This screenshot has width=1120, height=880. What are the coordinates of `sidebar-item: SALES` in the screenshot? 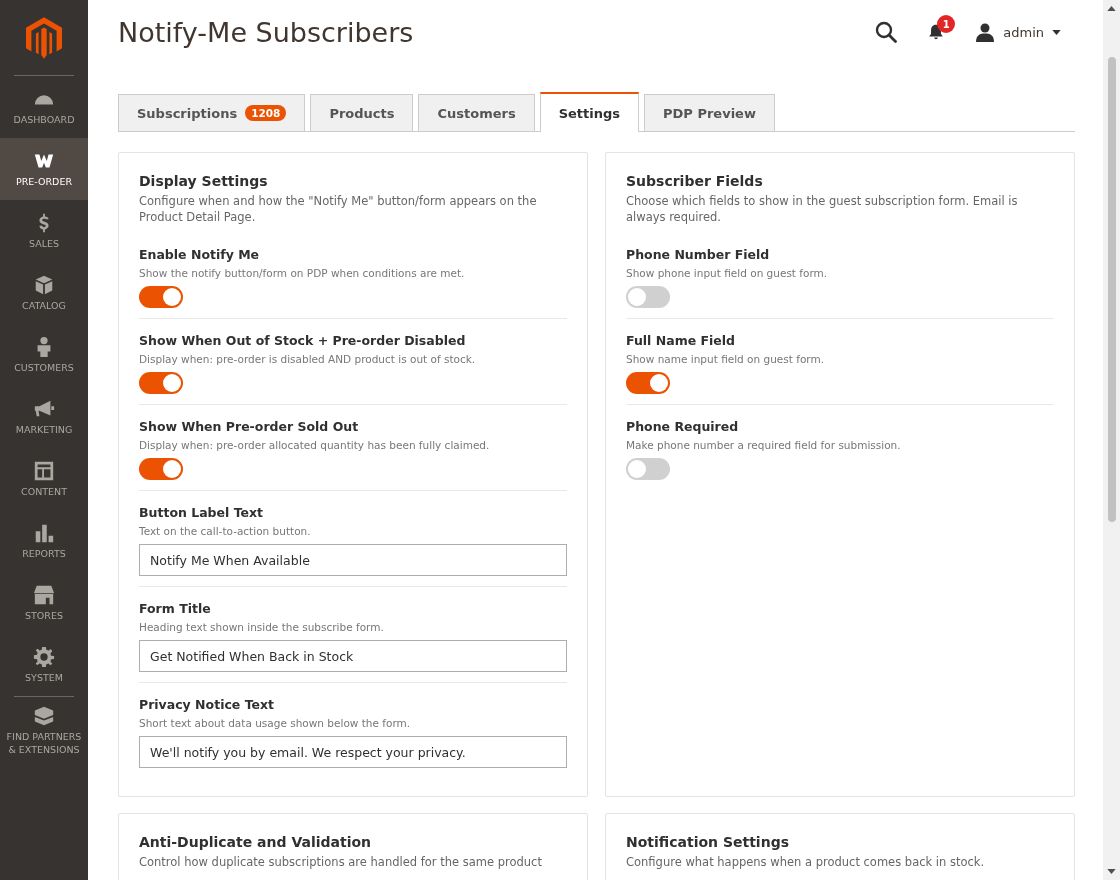 It's located at (44, 231).